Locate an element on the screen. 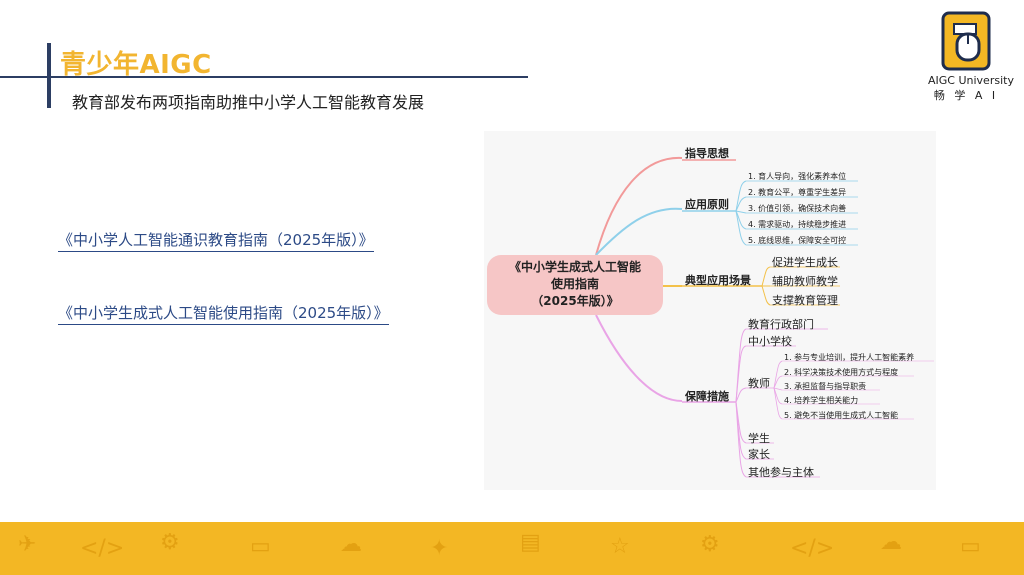  mindmap-root-node: 《中小学生成式人工智能 使用指南 （2025年版）》 is located at coordinates (575, 285).